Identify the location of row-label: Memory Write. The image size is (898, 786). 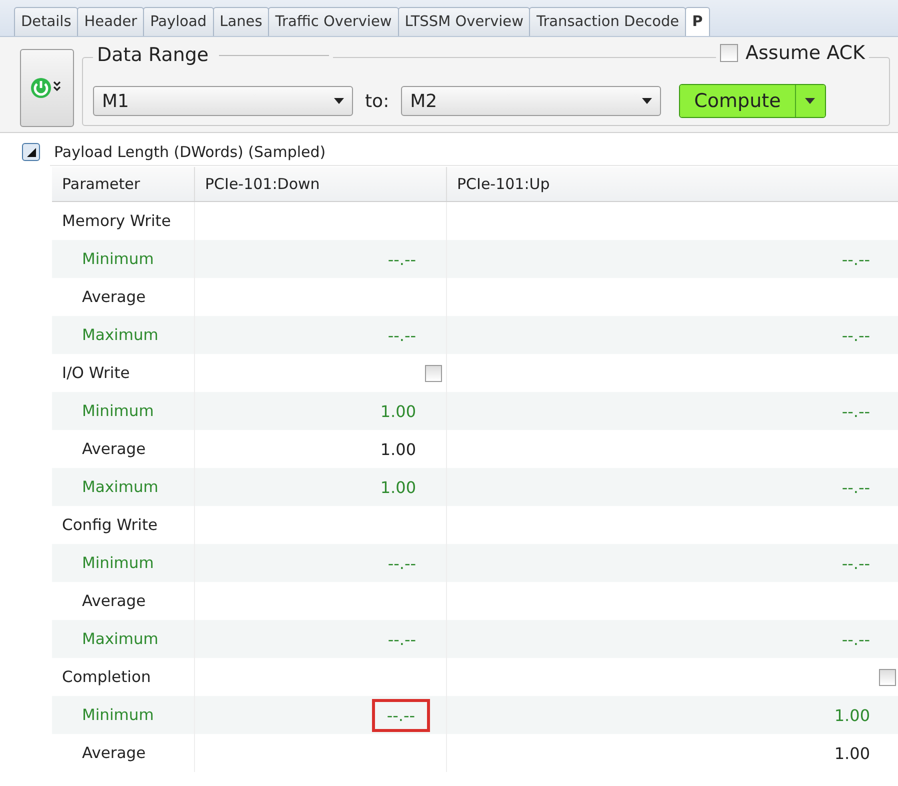
(116, 221).